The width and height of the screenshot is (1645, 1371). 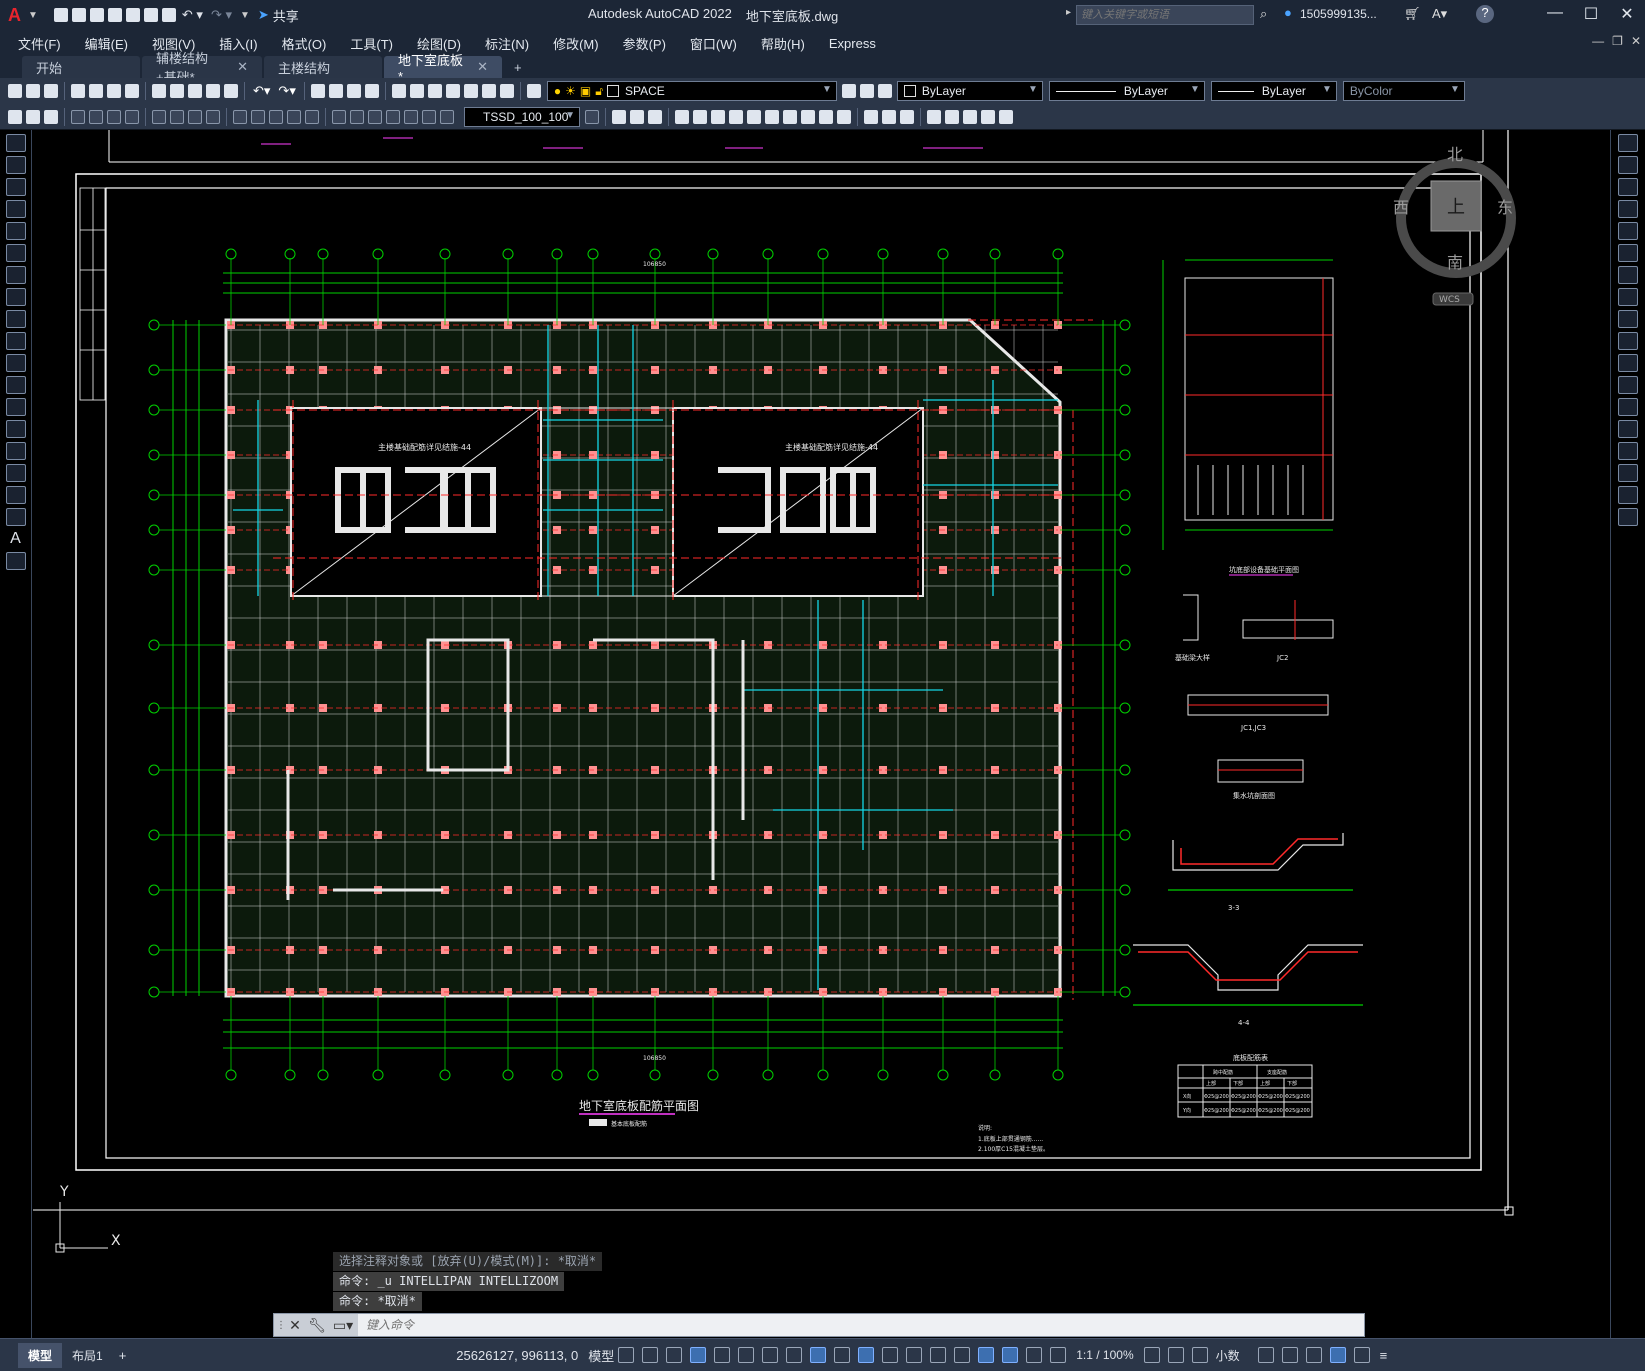 I want to click on menu-format: 格式(O), so click(x=304, y=43).